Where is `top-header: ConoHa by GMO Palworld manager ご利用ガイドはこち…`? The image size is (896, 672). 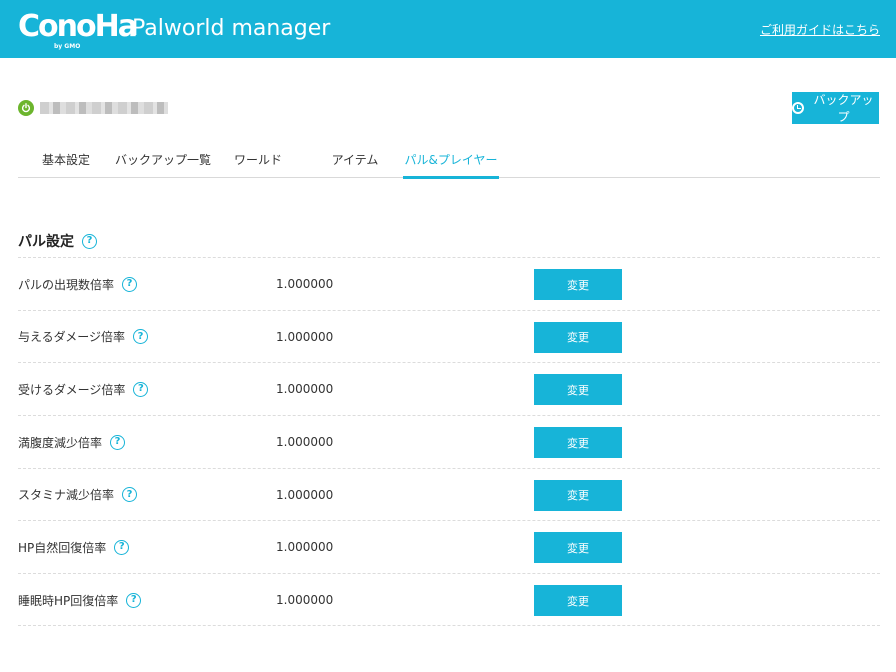 top-header: ConoHa by GMO Palworld manager ご利用ガイドはこち… is located at coordinates (448, 29).